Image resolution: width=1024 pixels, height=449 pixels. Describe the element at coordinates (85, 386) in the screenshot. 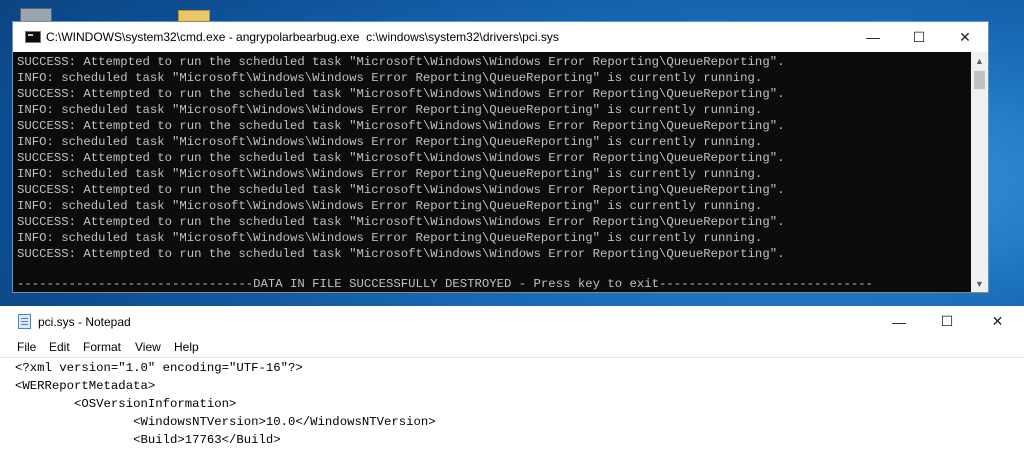

I see `text-line: <WERReportMetadata>` at that location.